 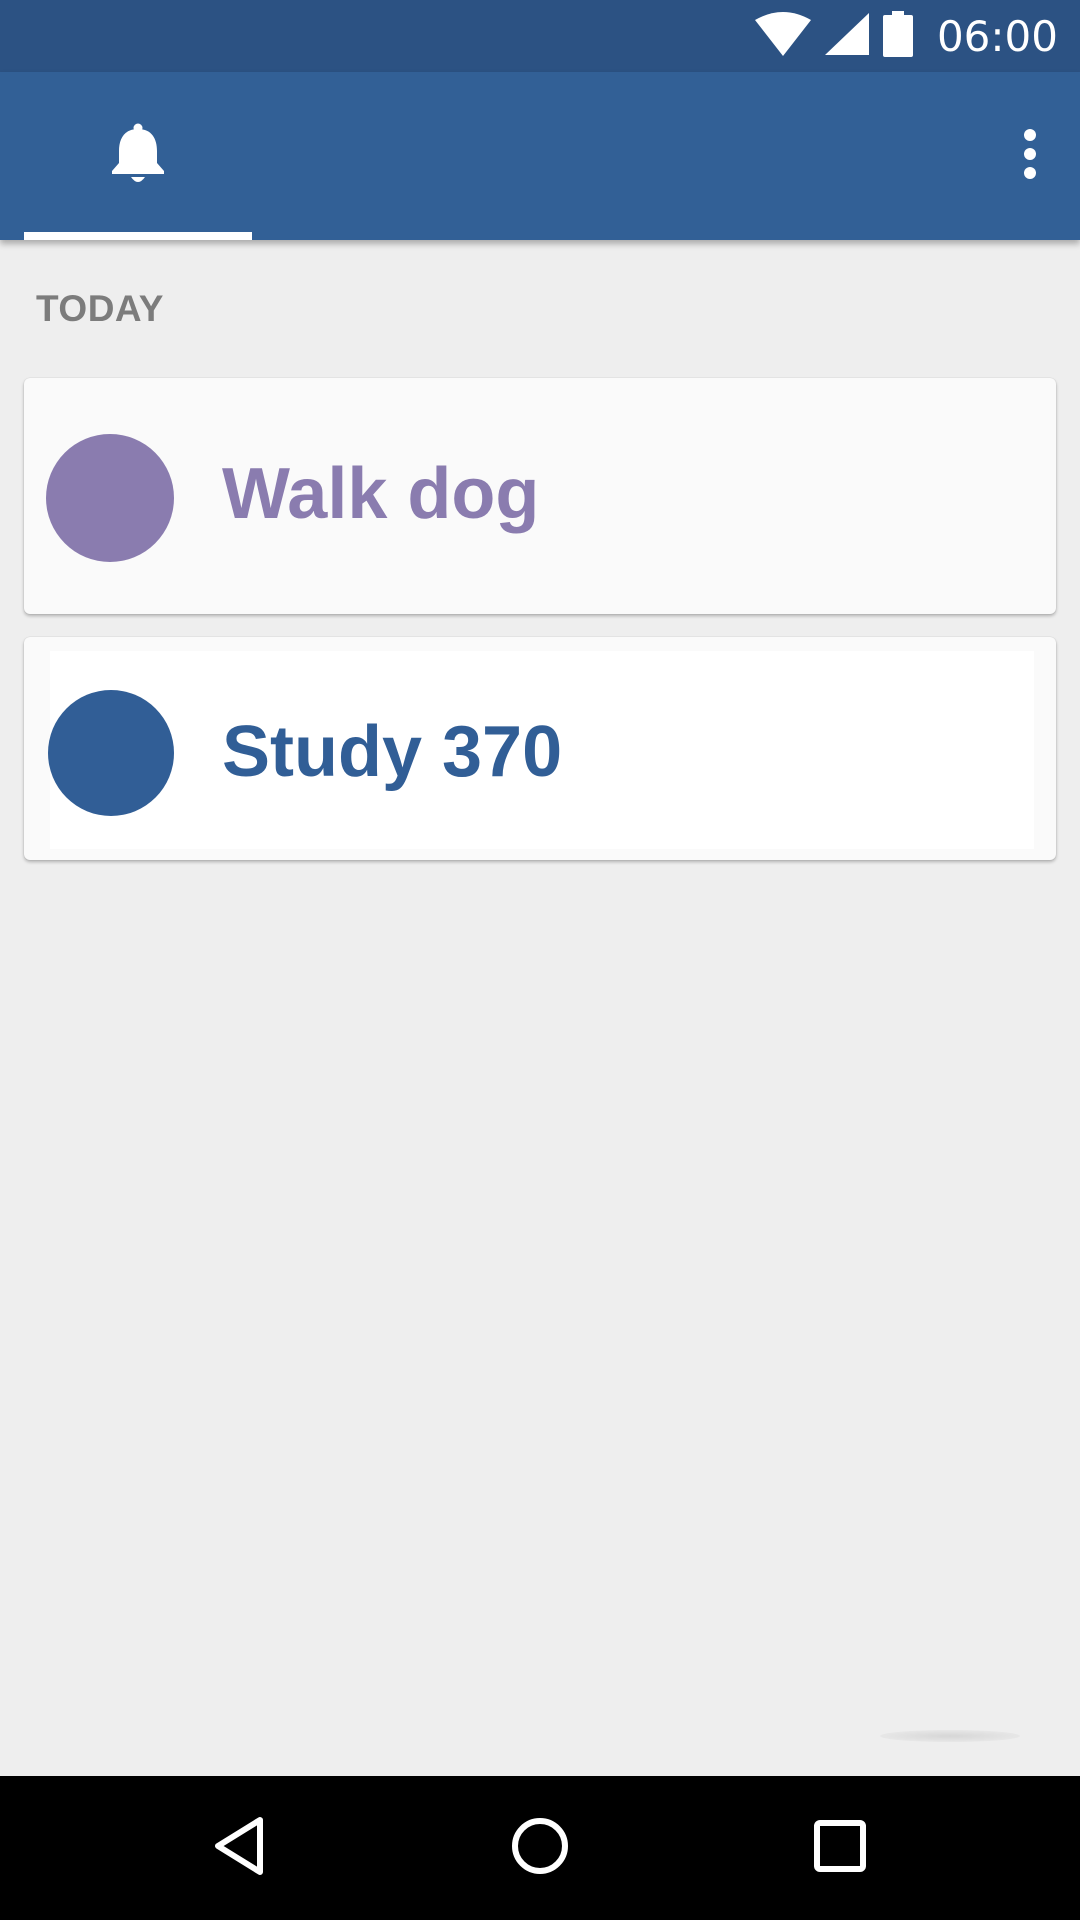 I want to click on task-label: Study 370, so click(x=392, y=752).